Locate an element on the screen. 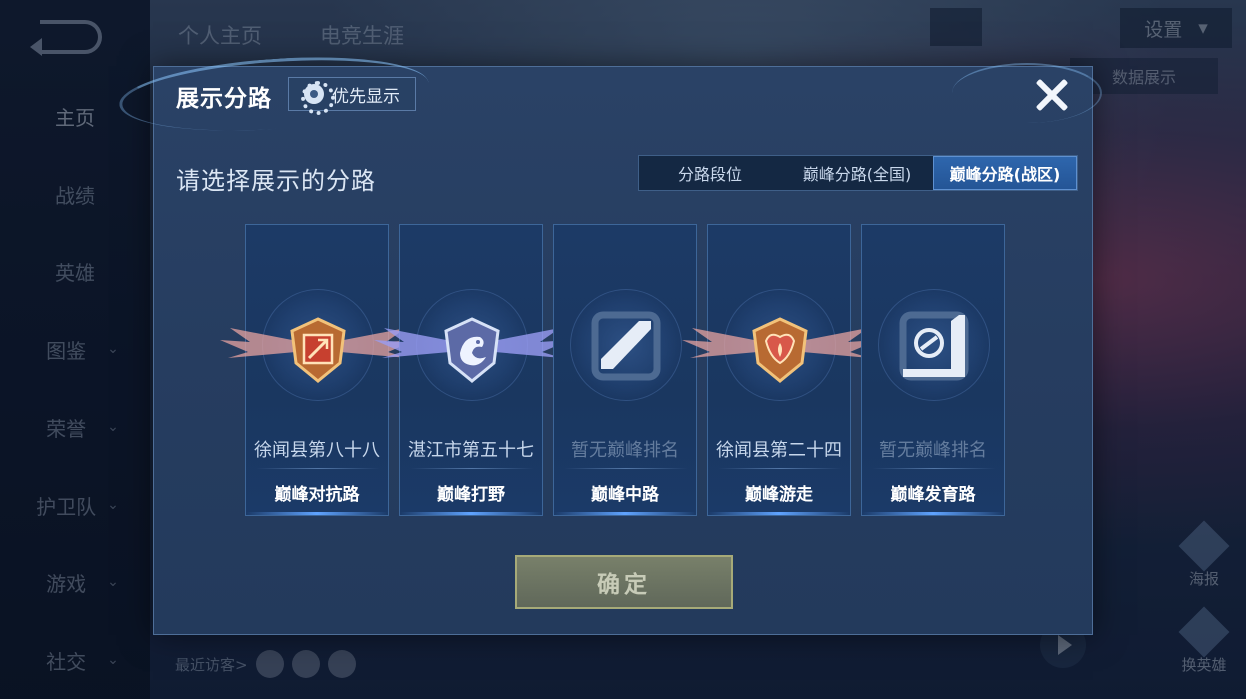 This screenshot has width=1246, height=699. lane-source-tabs: 分路段位 巅峰分路(全国) 巅峰分路(战区) is located at coordinates (858, 173).